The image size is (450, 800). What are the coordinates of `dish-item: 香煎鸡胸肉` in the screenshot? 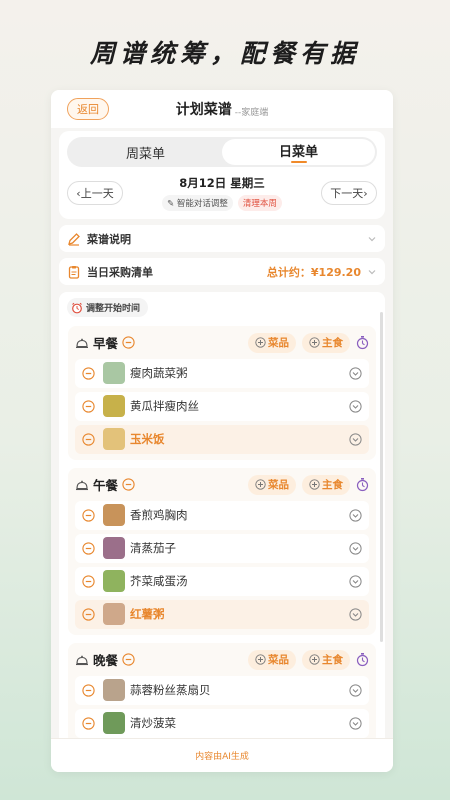 It's located at (222, 515).